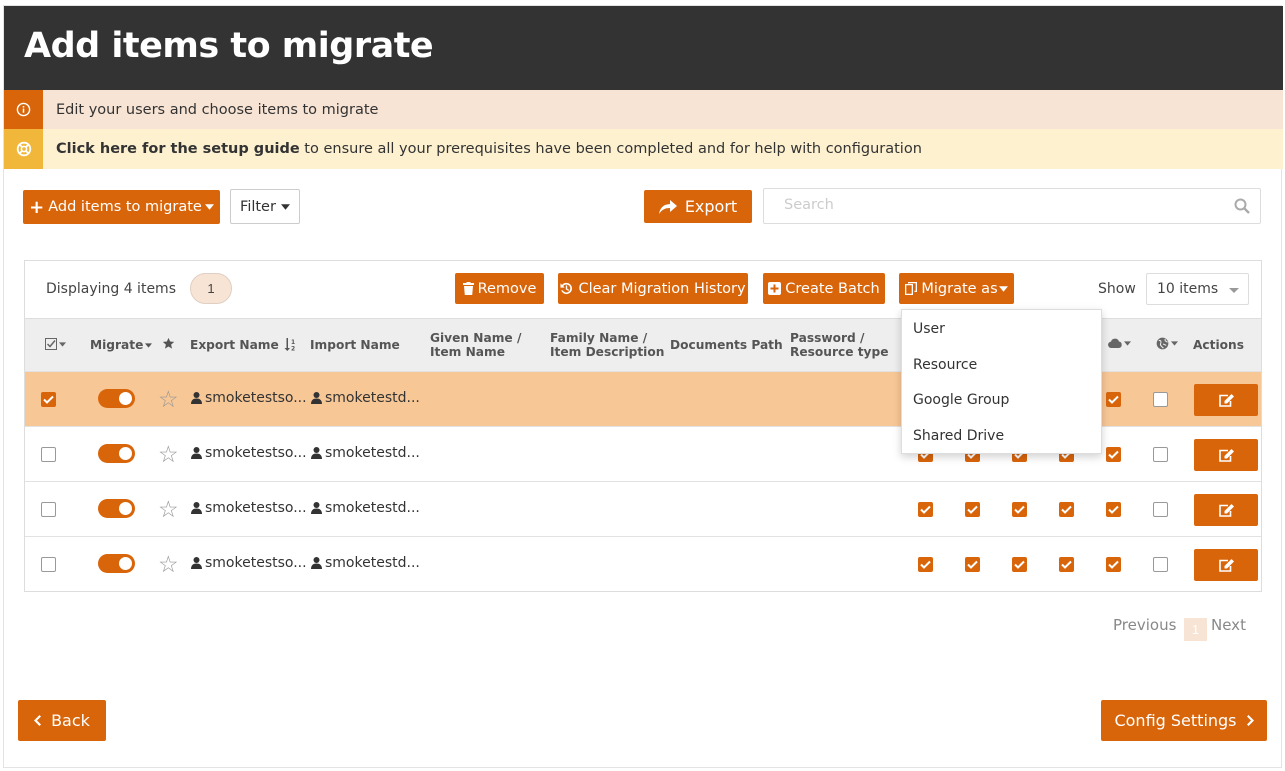 The width and height of the screenshot is (1285, 771). What do you see at coordinates (929, 329) in the screenshot?
I see `menu-item-user: User` at bounding box center [929, 329].